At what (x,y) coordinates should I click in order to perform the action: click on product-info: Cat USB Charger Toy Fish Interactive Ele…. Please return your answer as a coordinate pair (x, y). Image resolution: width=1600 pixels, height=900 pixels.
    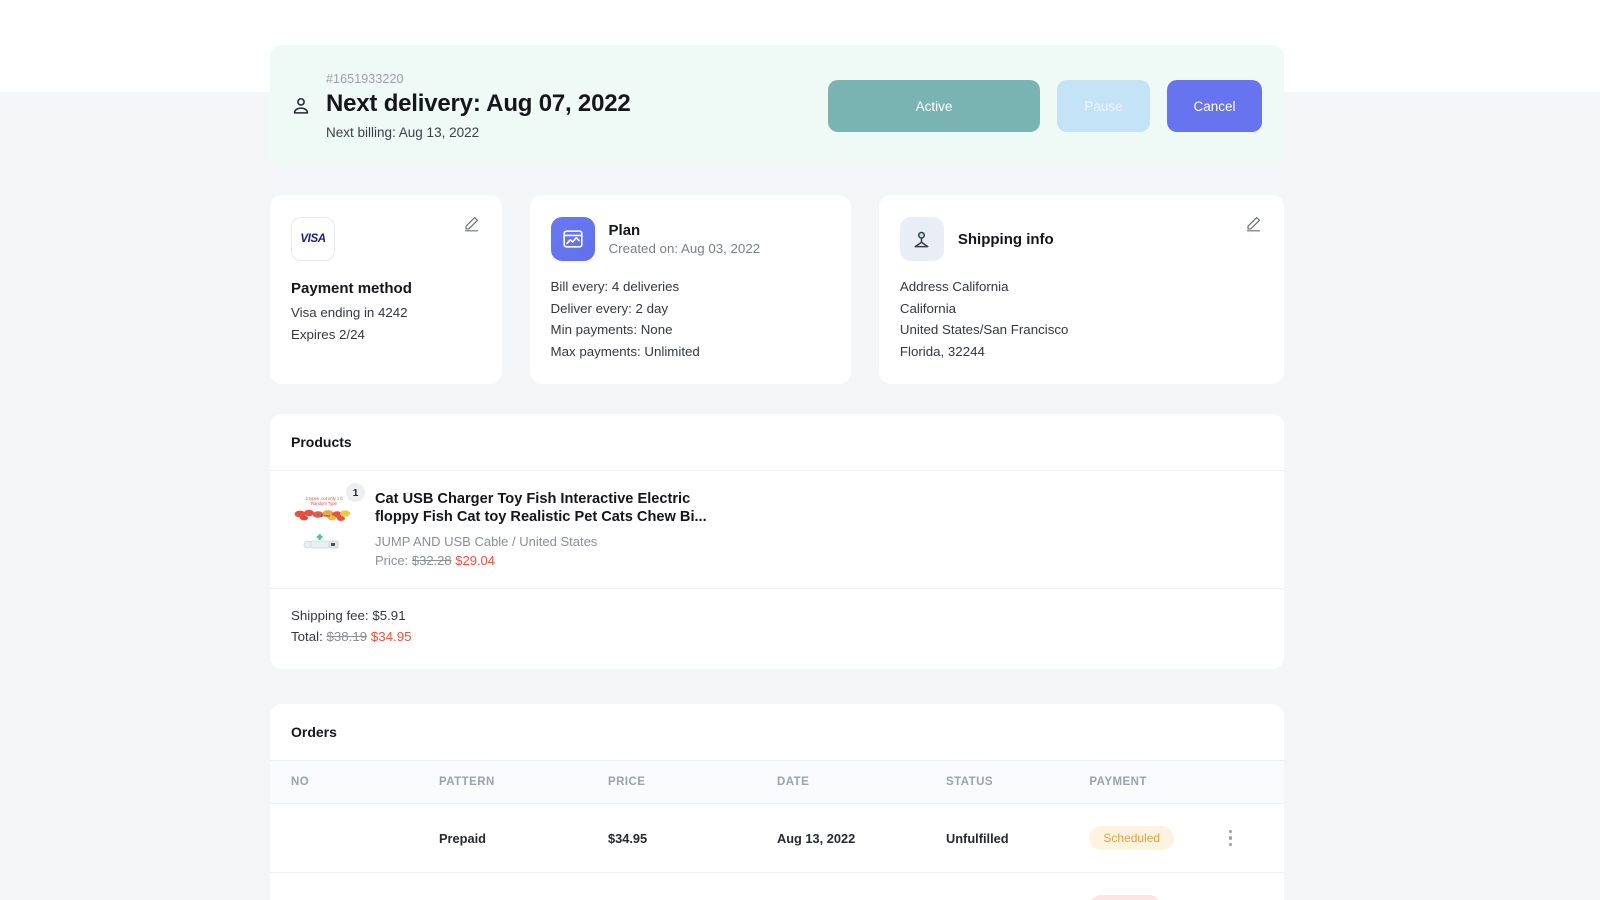
    Looking at the image, I should click on (819, 528).